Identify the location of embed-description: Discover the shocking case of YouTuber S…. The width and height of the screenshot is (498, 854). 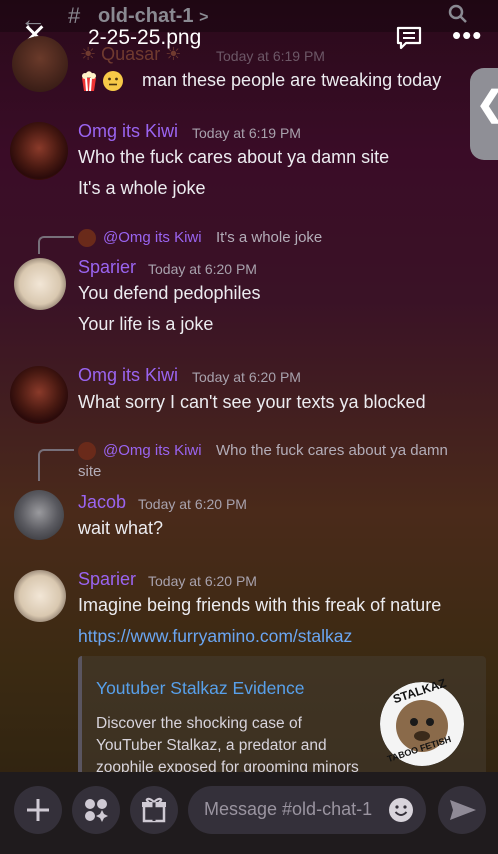
(227, 744).